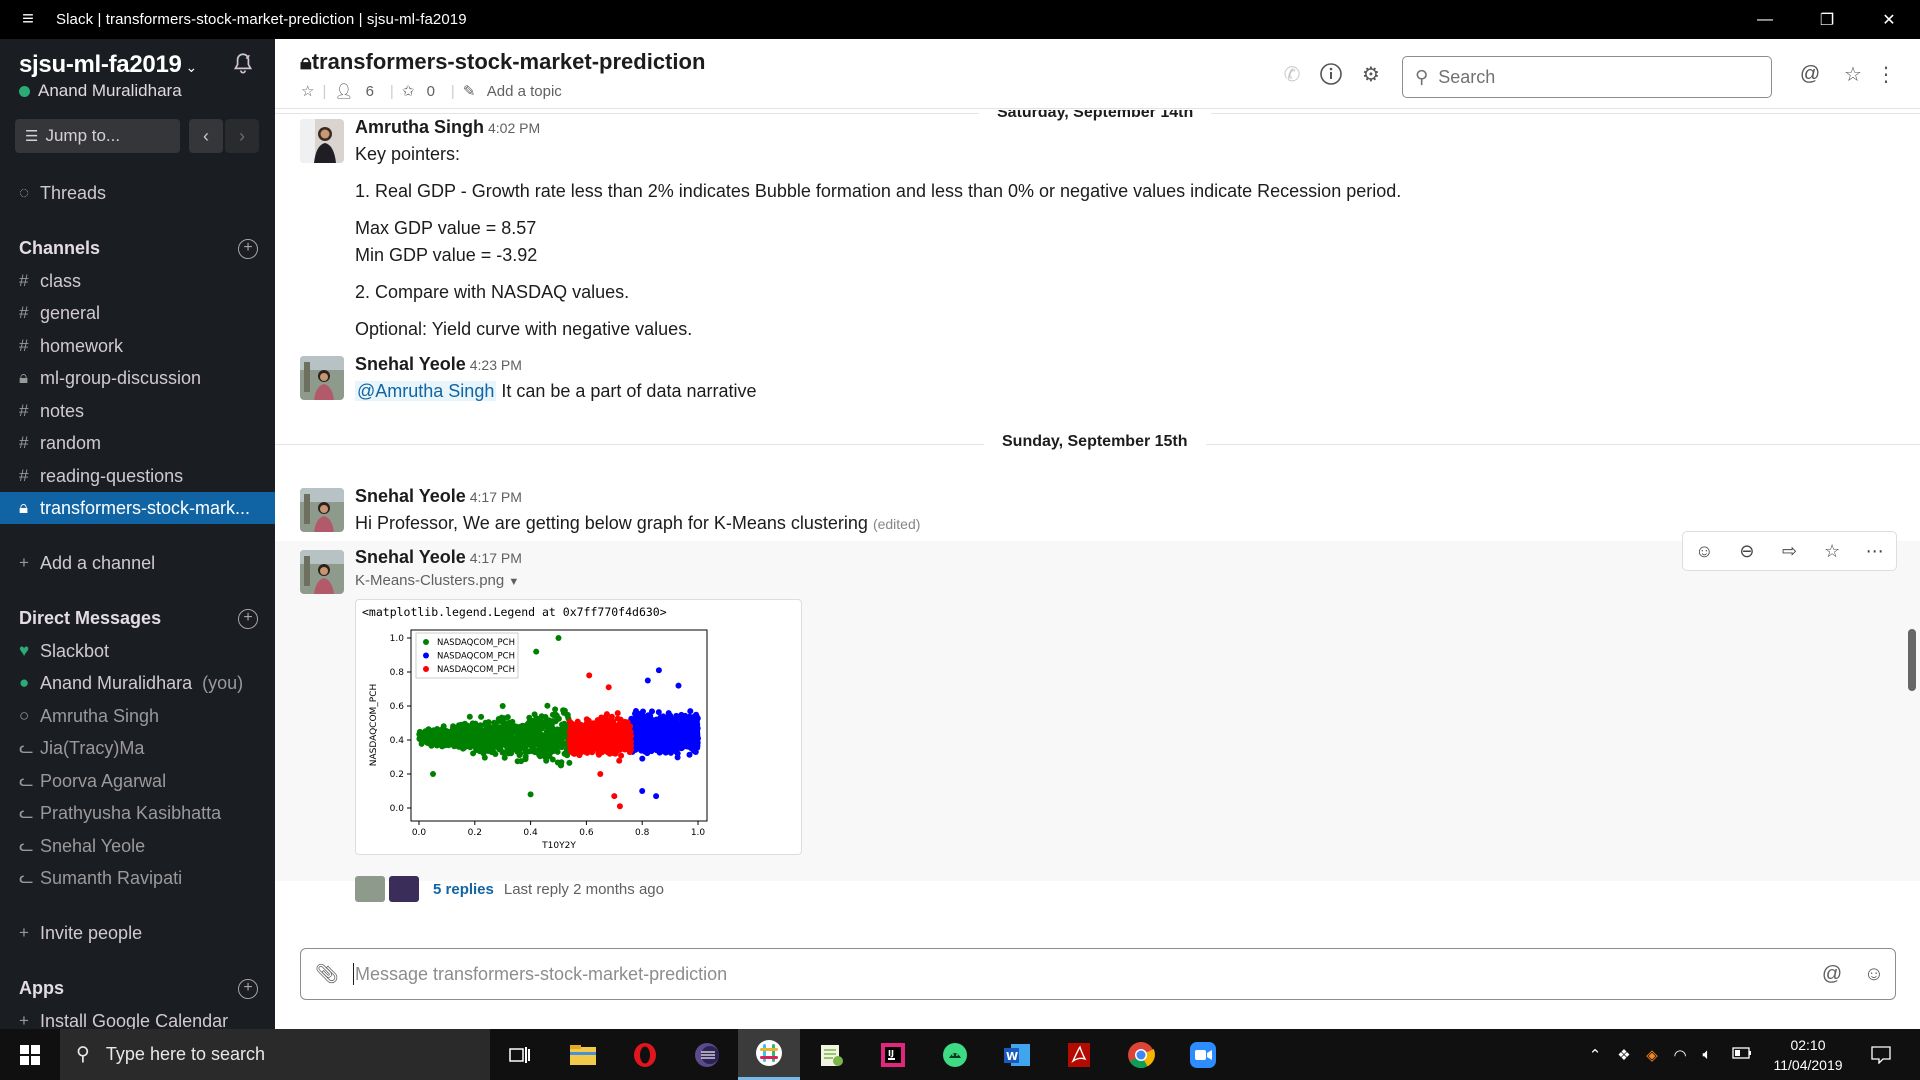  Describe the element at coordinates (1203, 1054) in the screenshot. I see `zoom-icon` at that location.